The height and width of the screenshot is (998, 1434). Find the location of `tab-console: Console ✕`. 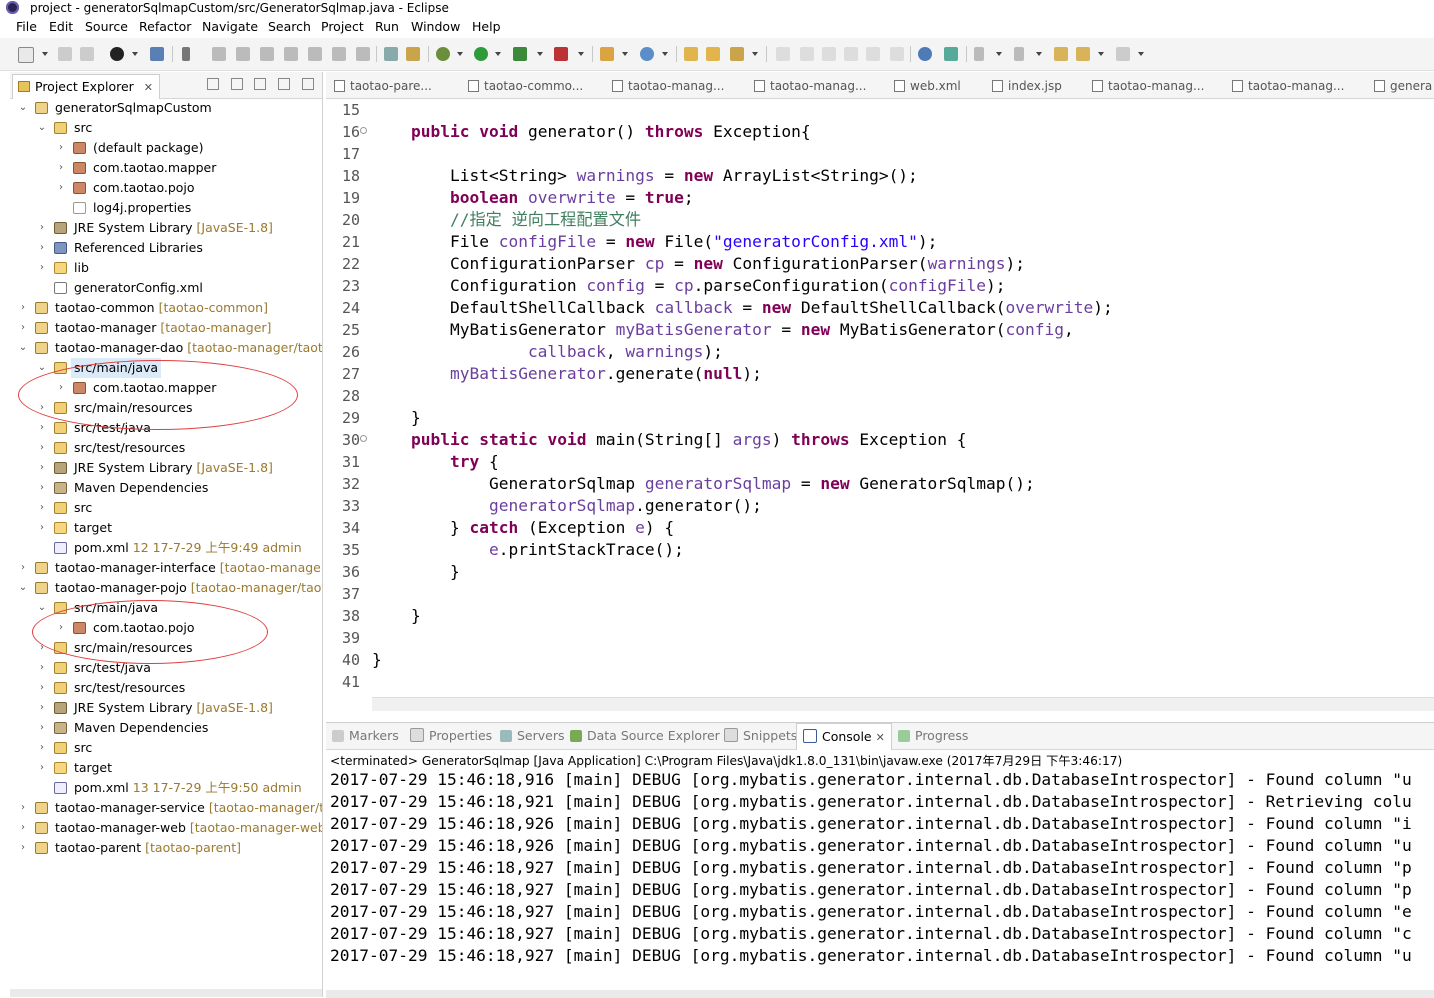

tab-console: Console ✕ is located at coordinates (844, 736).